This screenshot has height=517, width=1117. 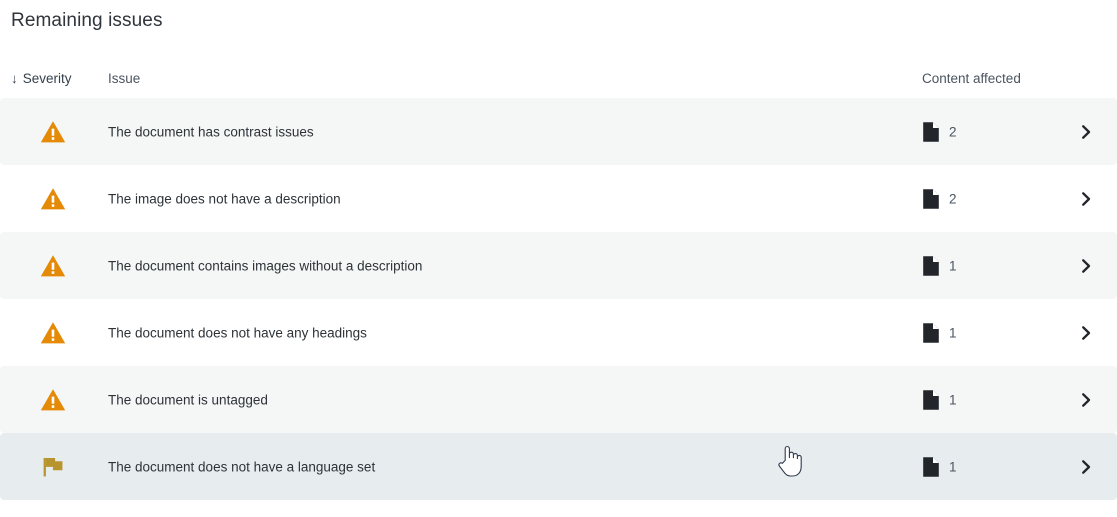 What do you see at coordinates (124, 79) in the screenshot?
I see `column-header-issue: Issue` at bounding box center [124, 79].